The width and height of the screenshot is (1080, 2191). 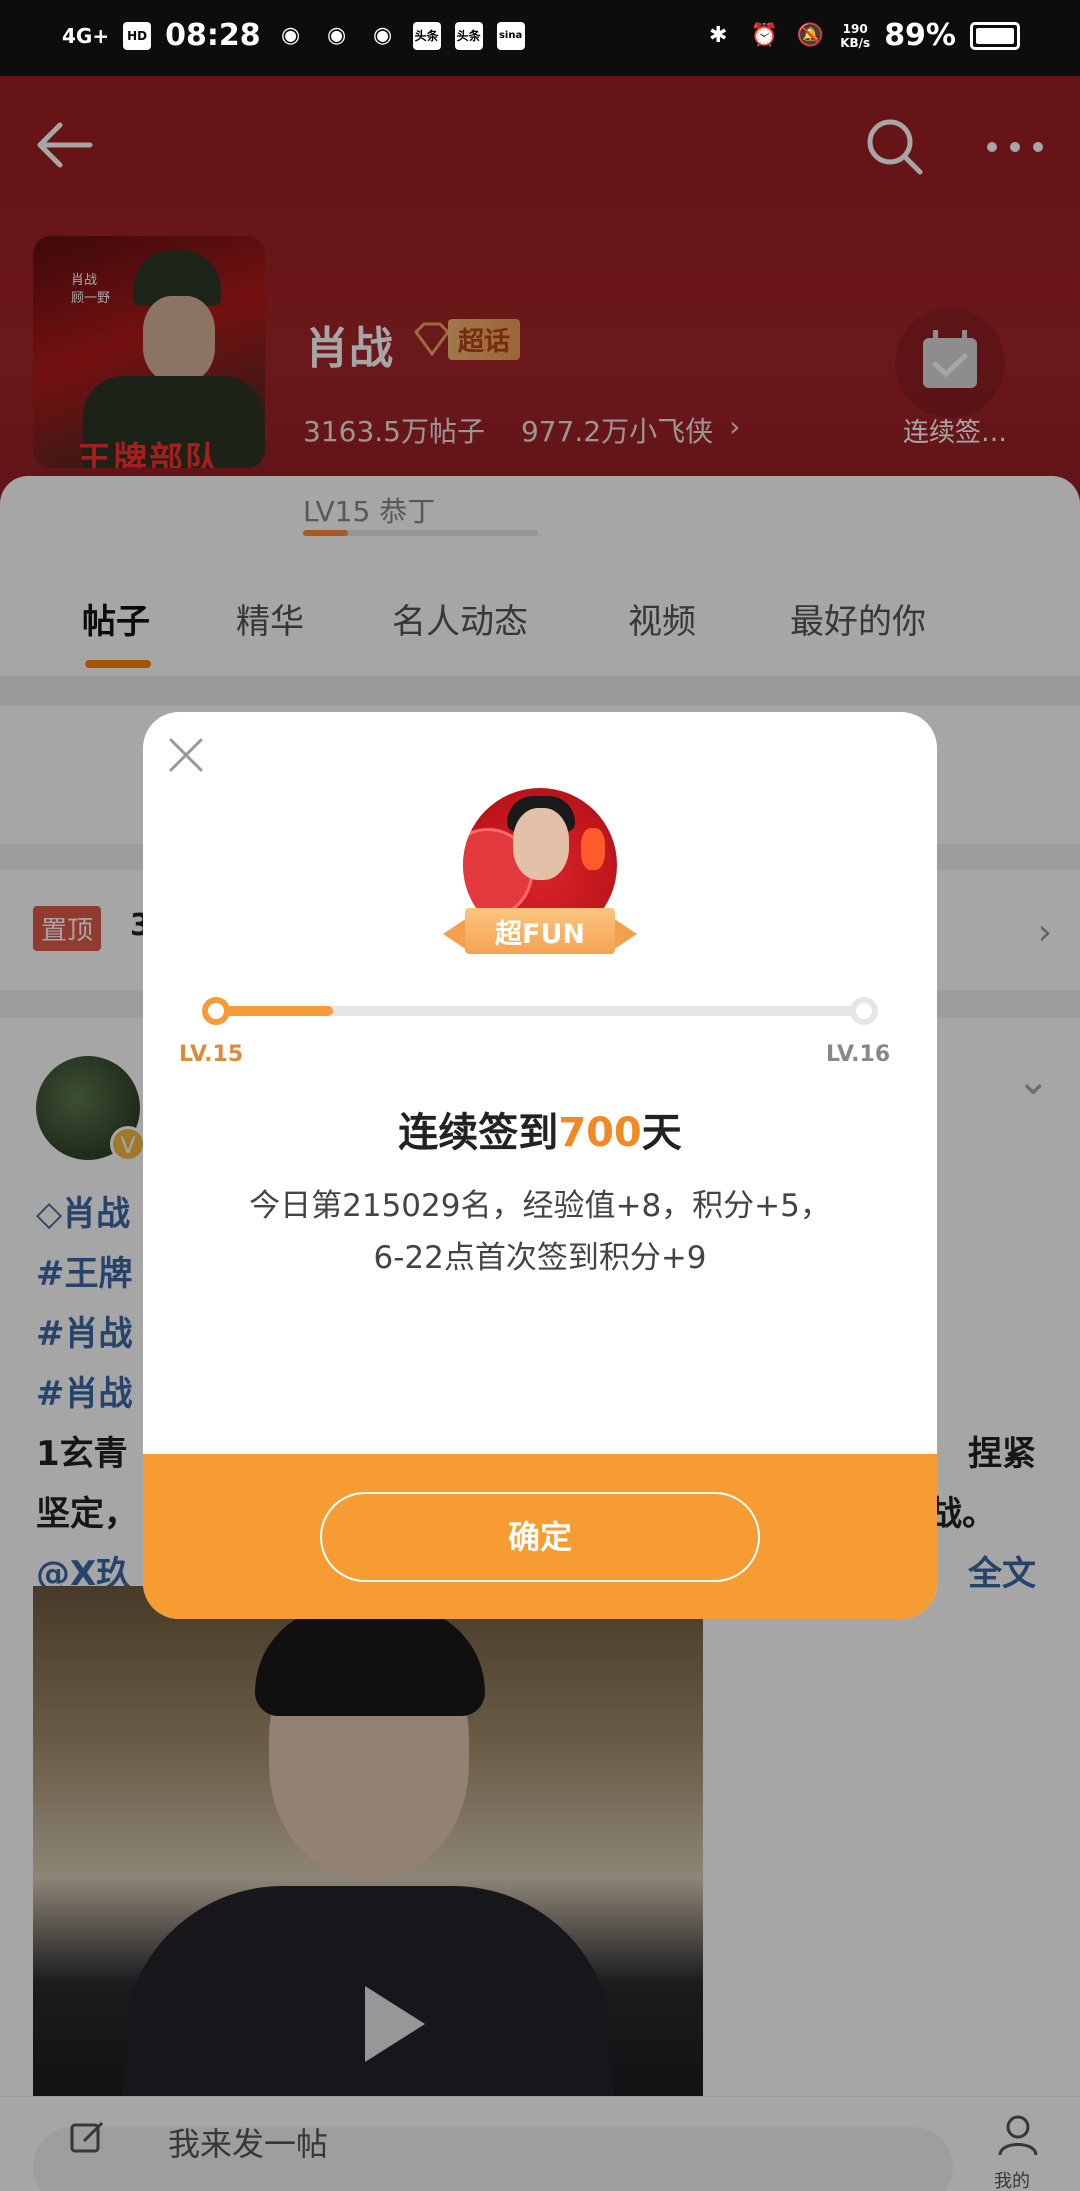 What do you see at coordinates (995, 35) in the screenshot?
I see `battery-icon` at bounding box center [995, 35].